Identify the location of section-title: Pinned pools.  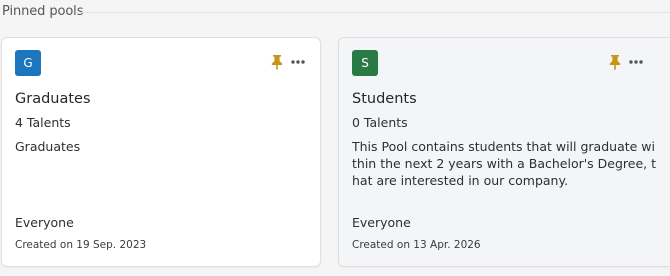
(43, 11).